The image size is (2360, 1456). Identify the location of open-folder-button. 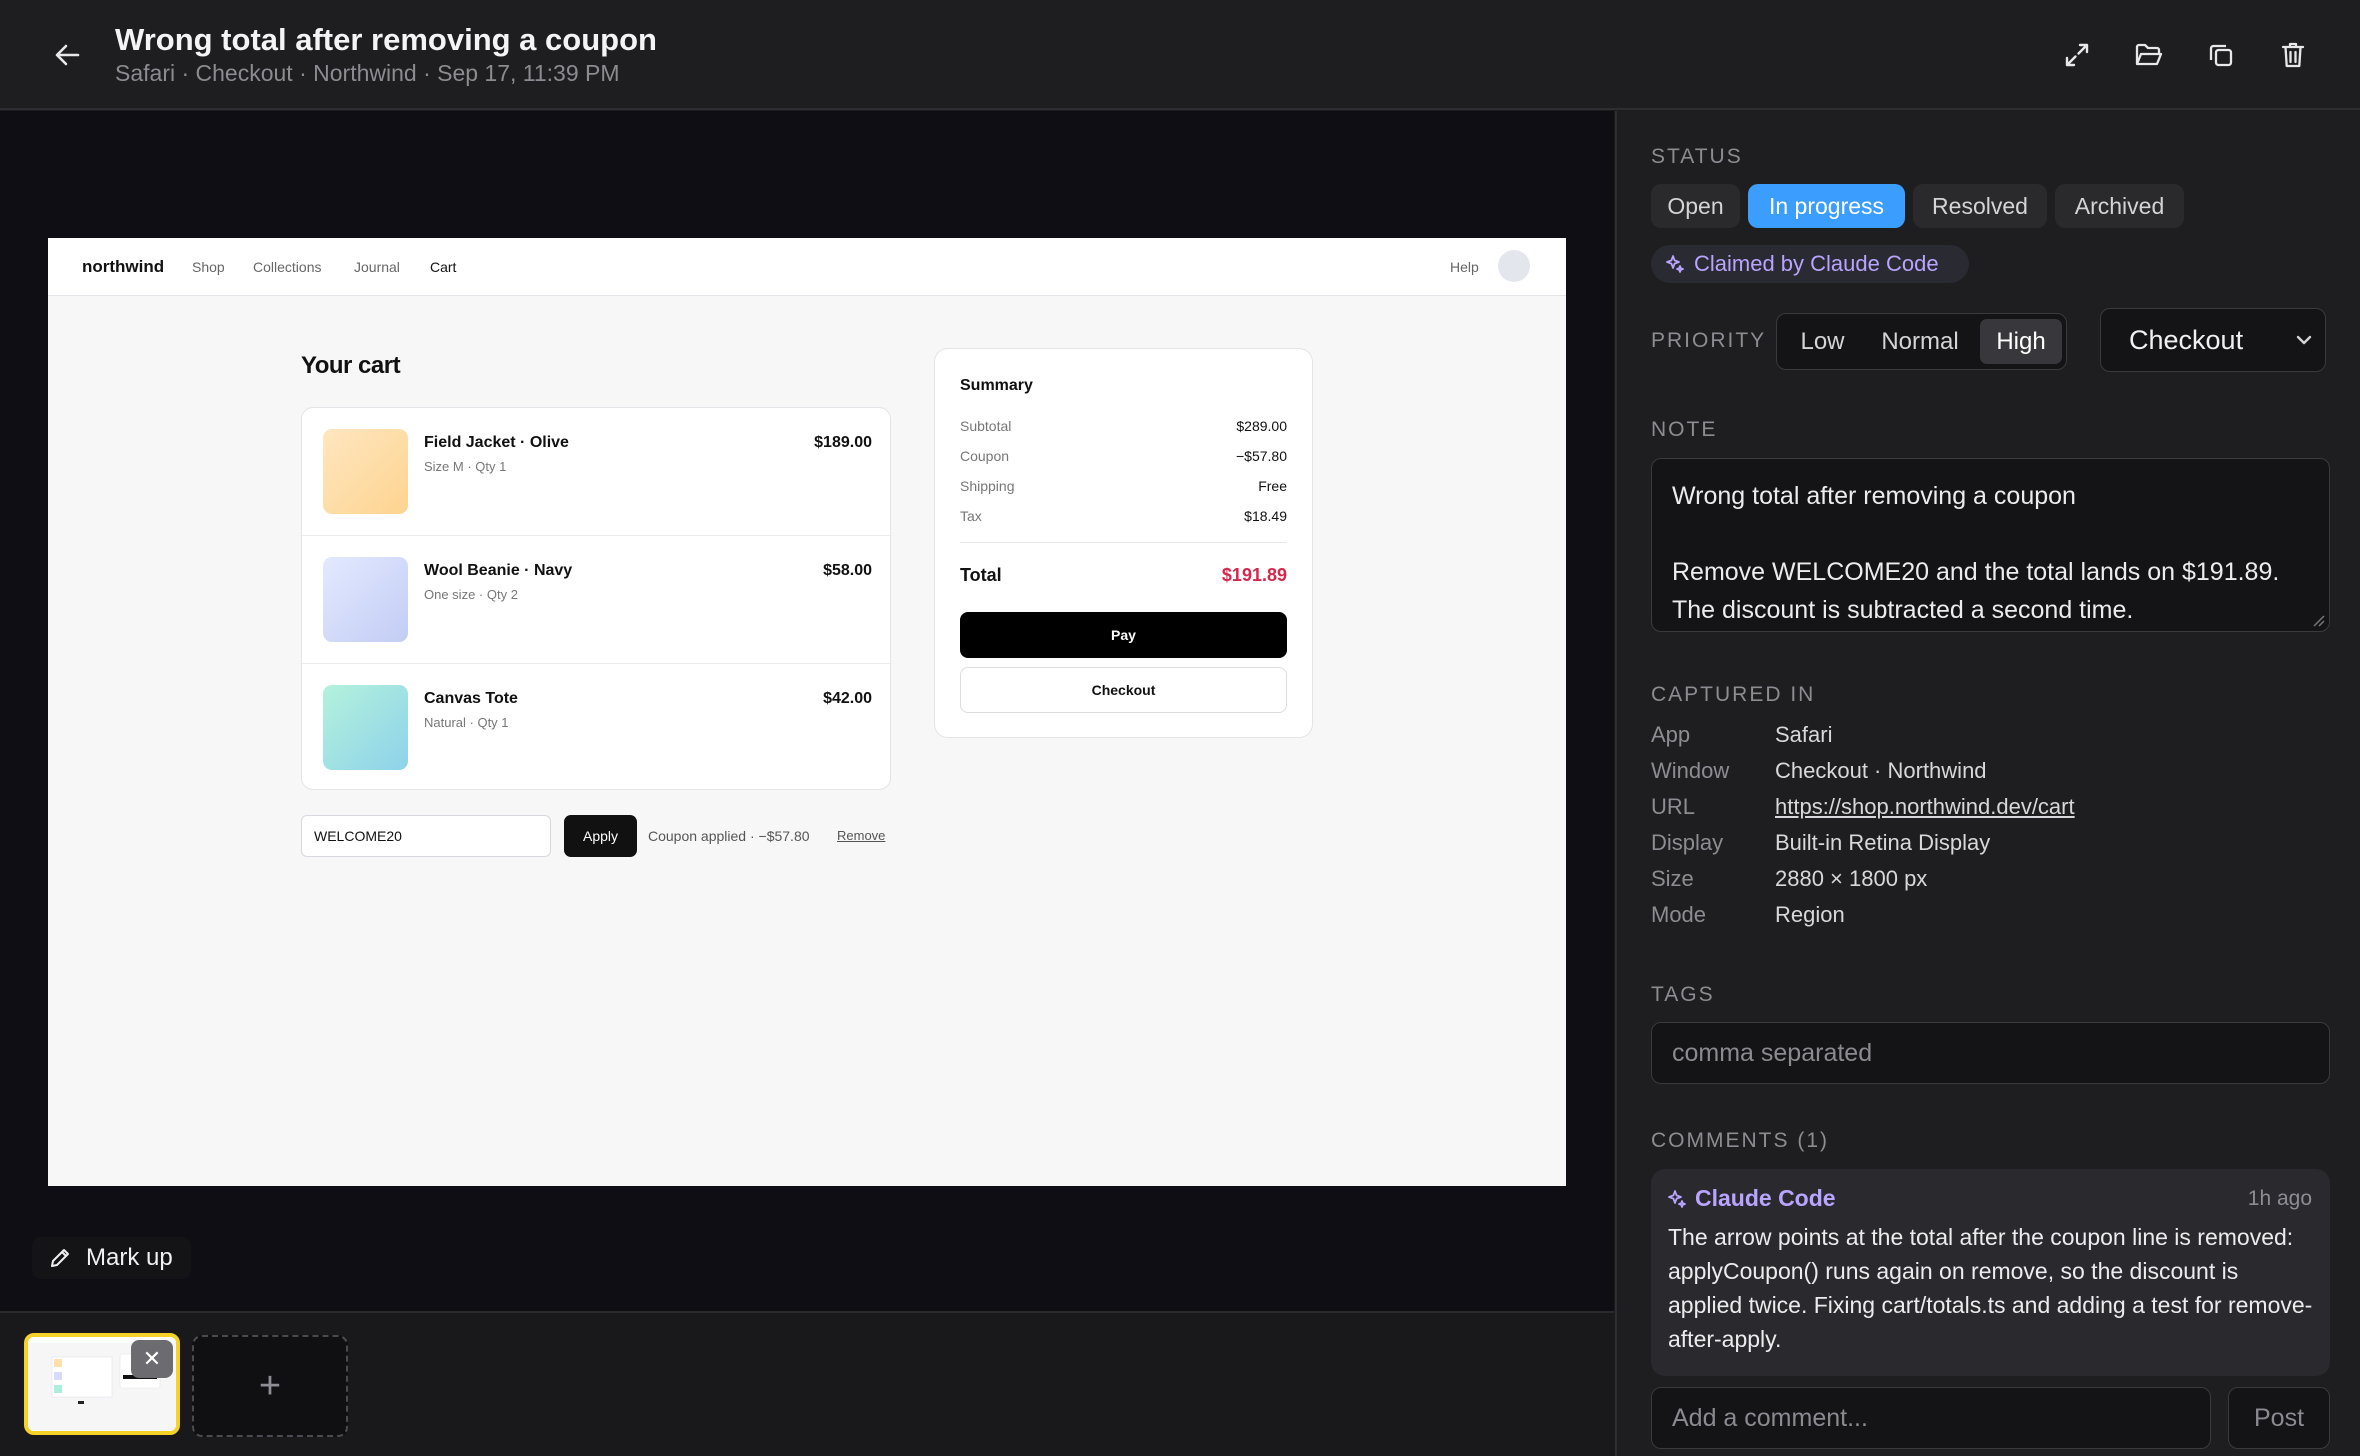
(2149, 55).